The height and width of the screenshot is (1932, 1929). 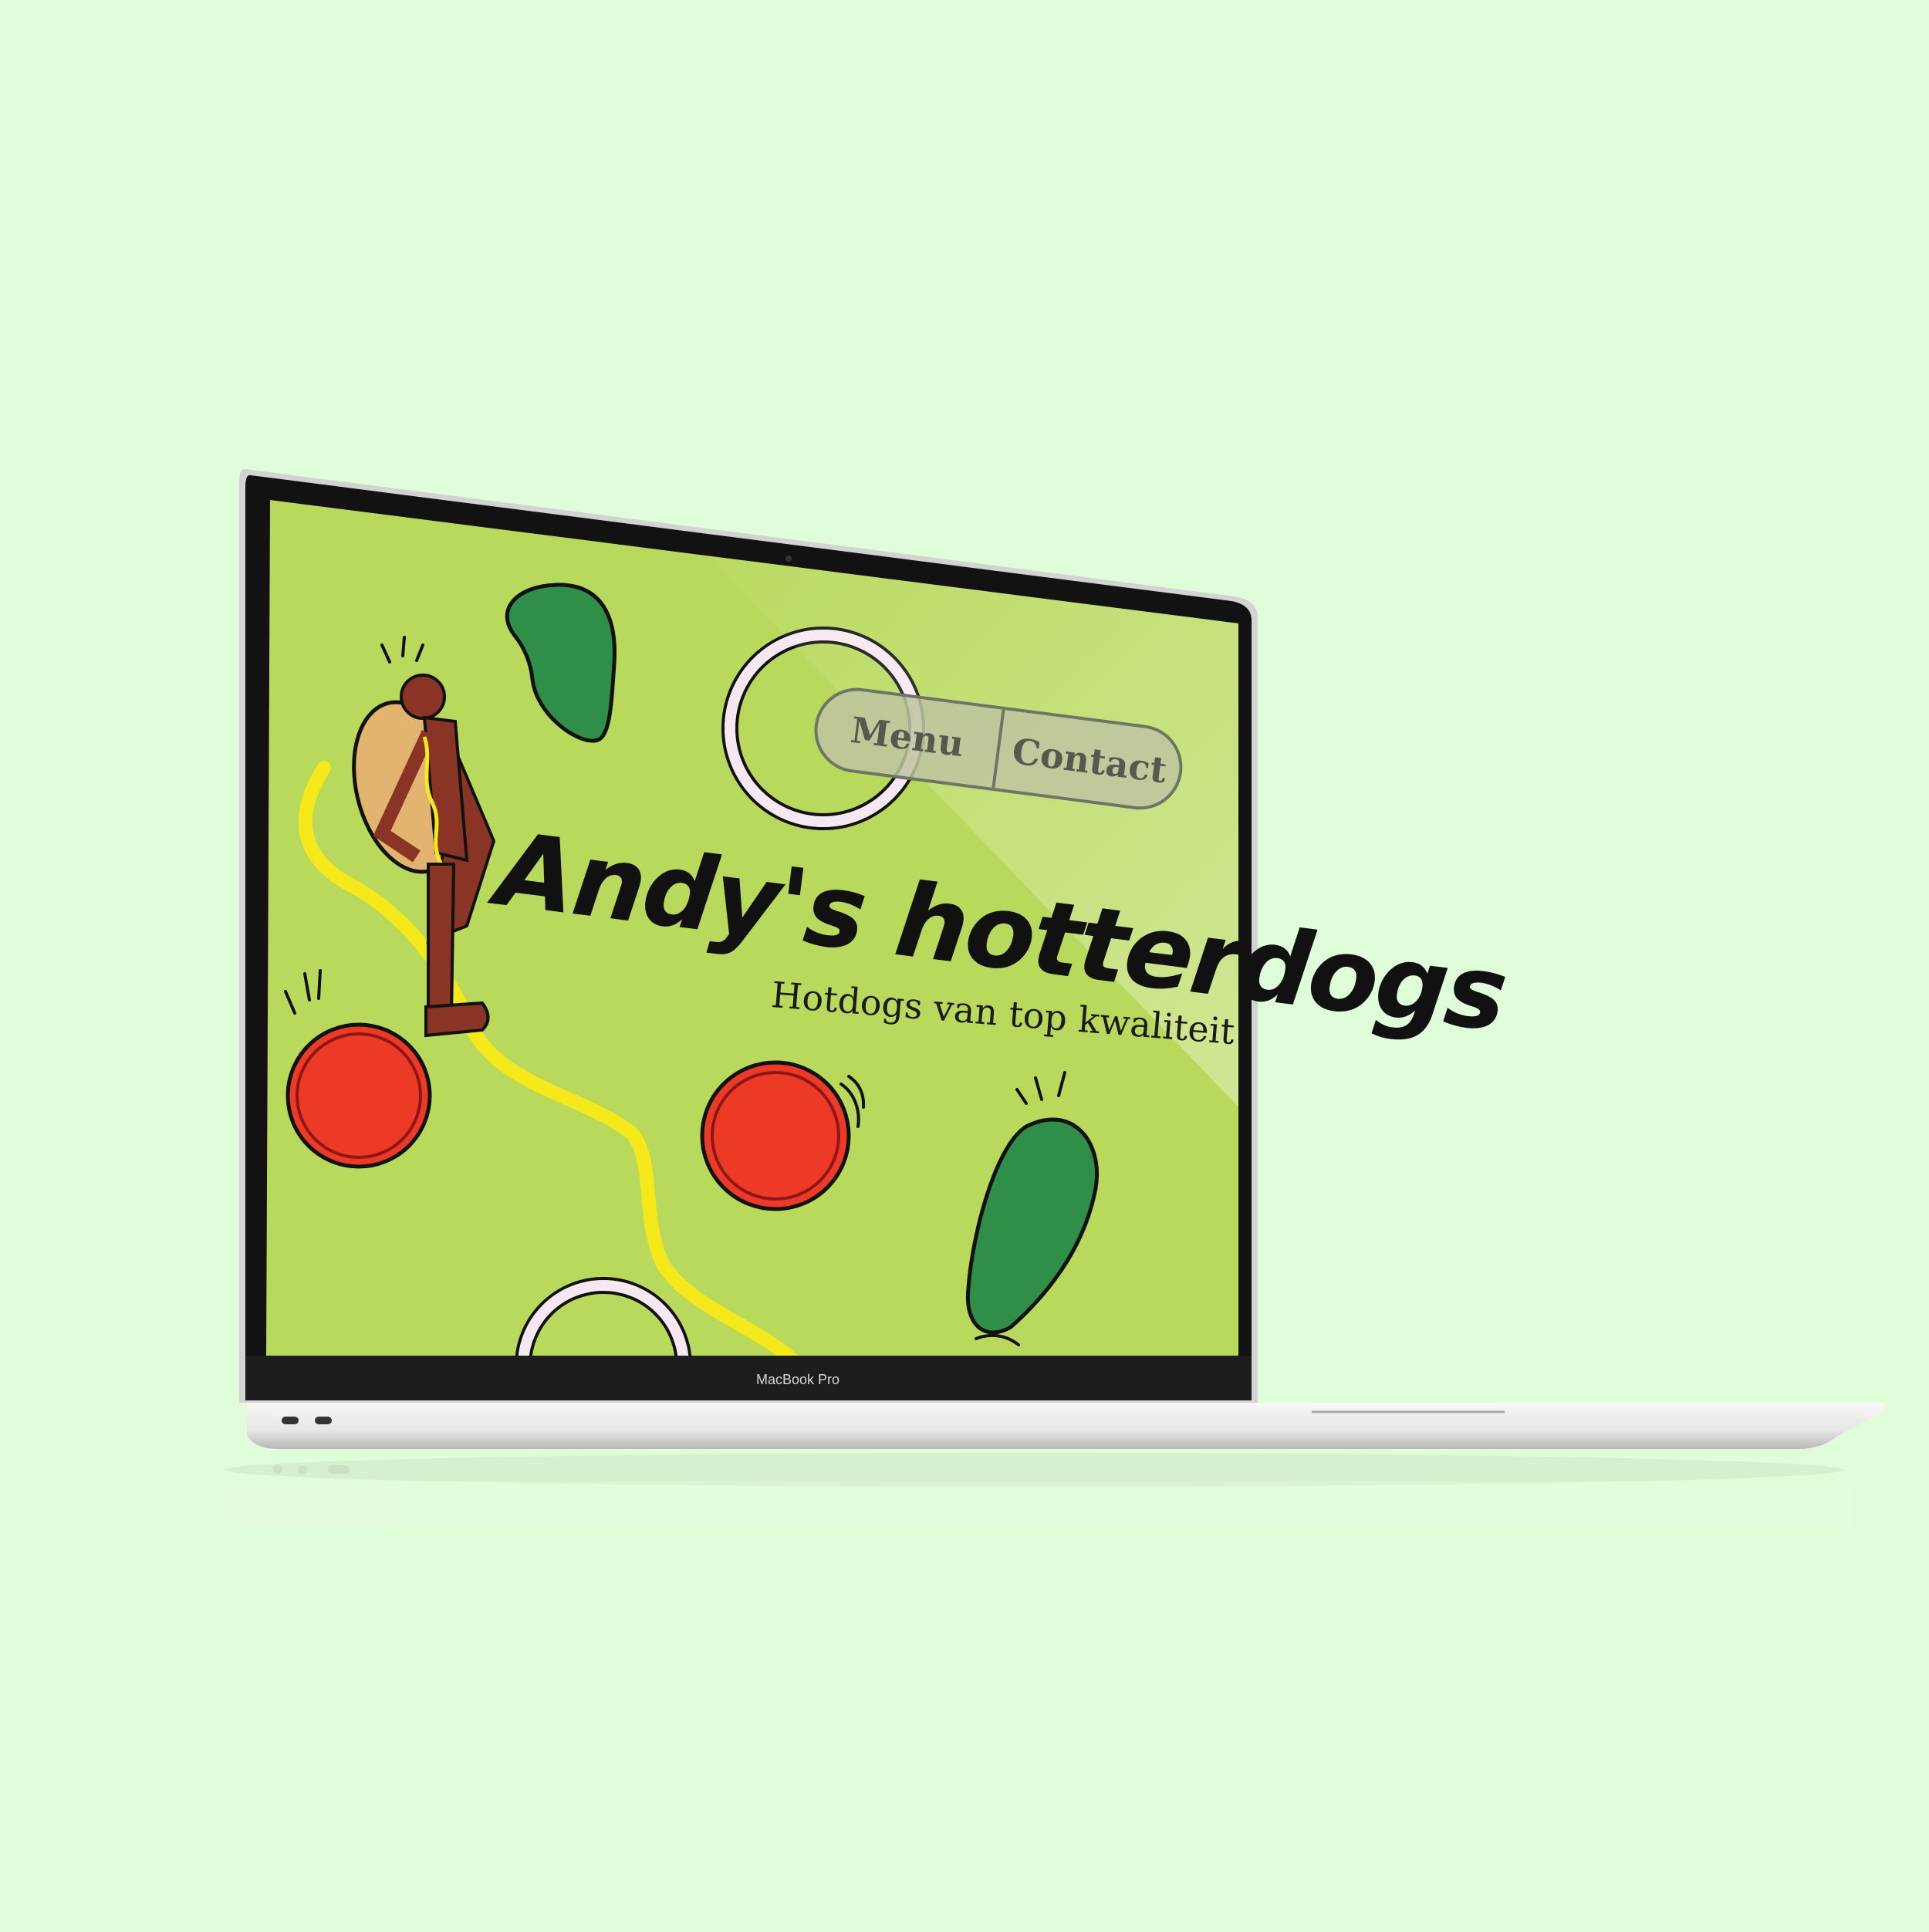 What do you see at coordinates (748, 1378) in the screenshot?
I see `screen-chin` at bounding box center [748, 1378].